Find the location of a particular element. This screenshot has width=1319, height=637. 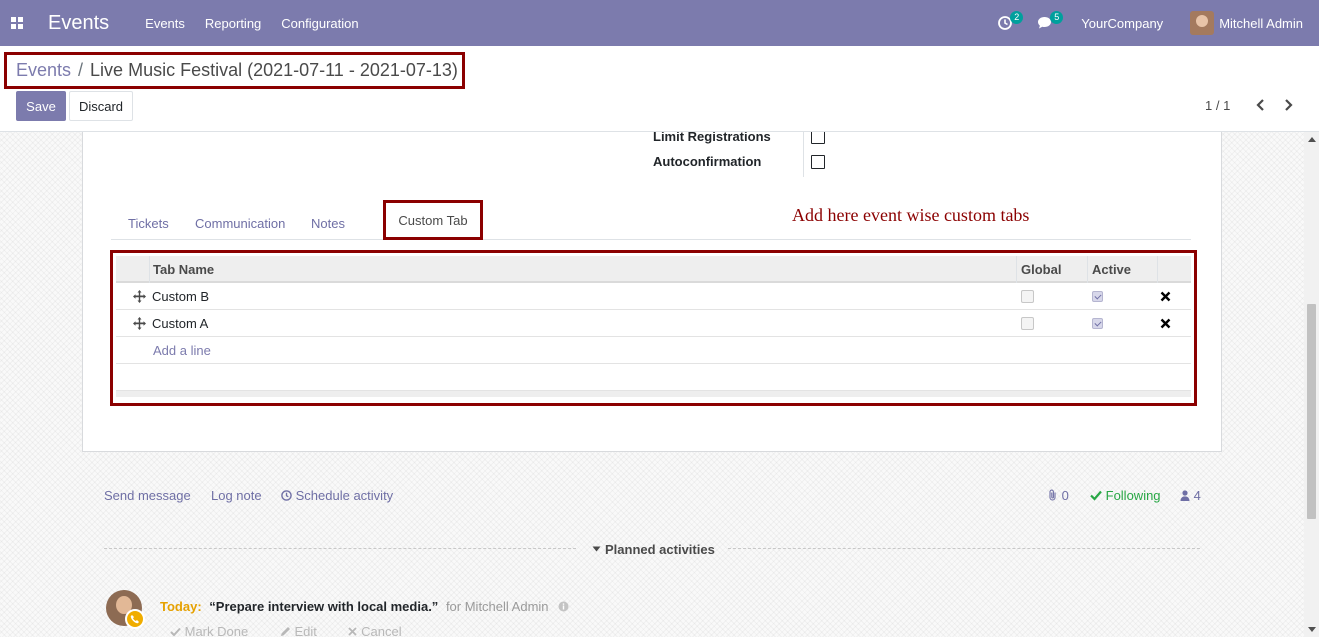

phone-icon is located at coordinates (135, 619).